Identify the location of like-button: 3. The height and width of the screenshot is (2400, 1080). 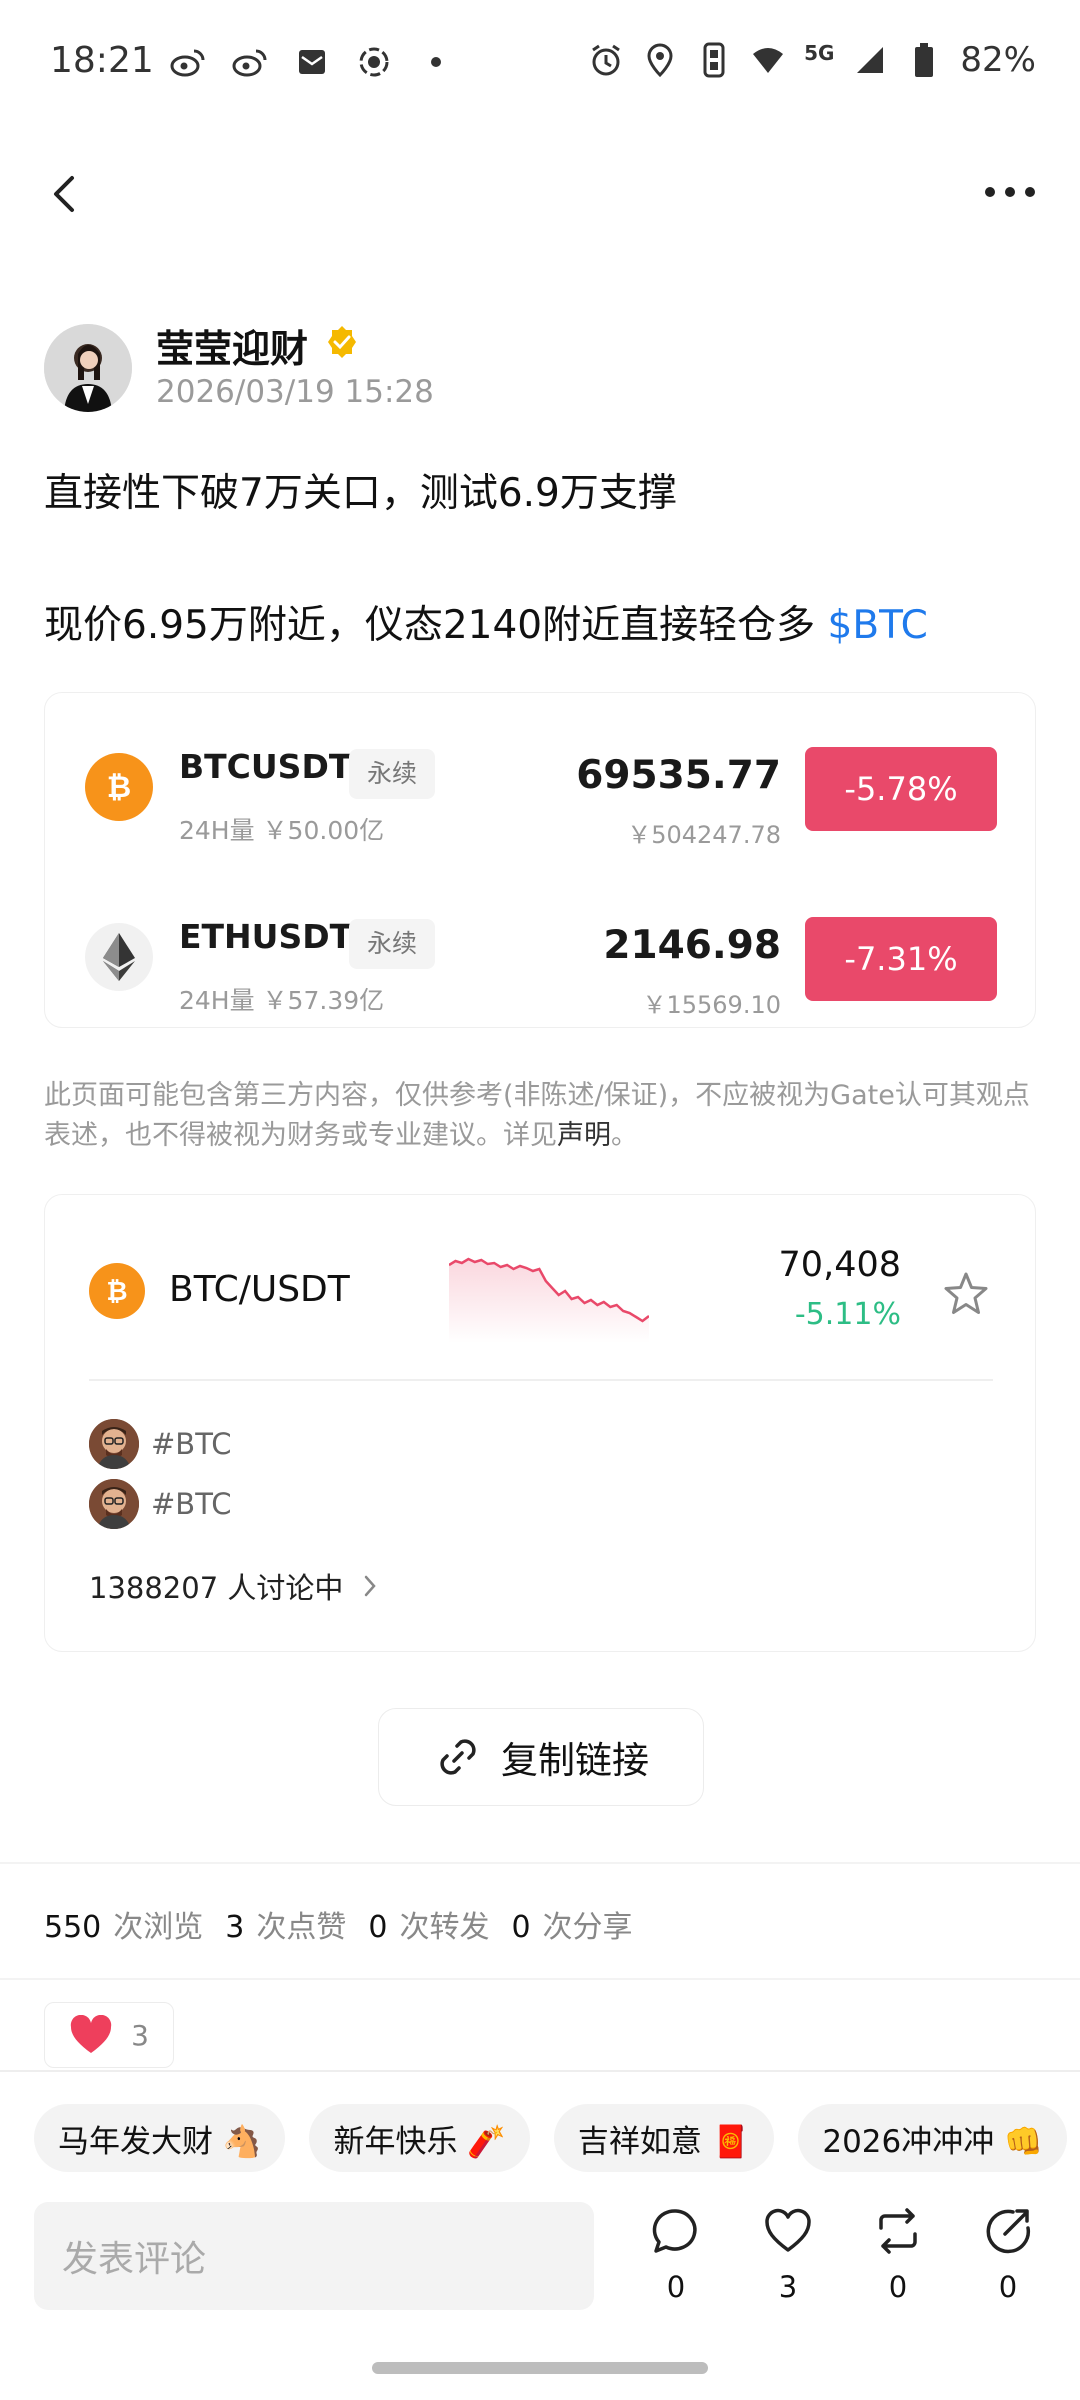
(788, 2266).